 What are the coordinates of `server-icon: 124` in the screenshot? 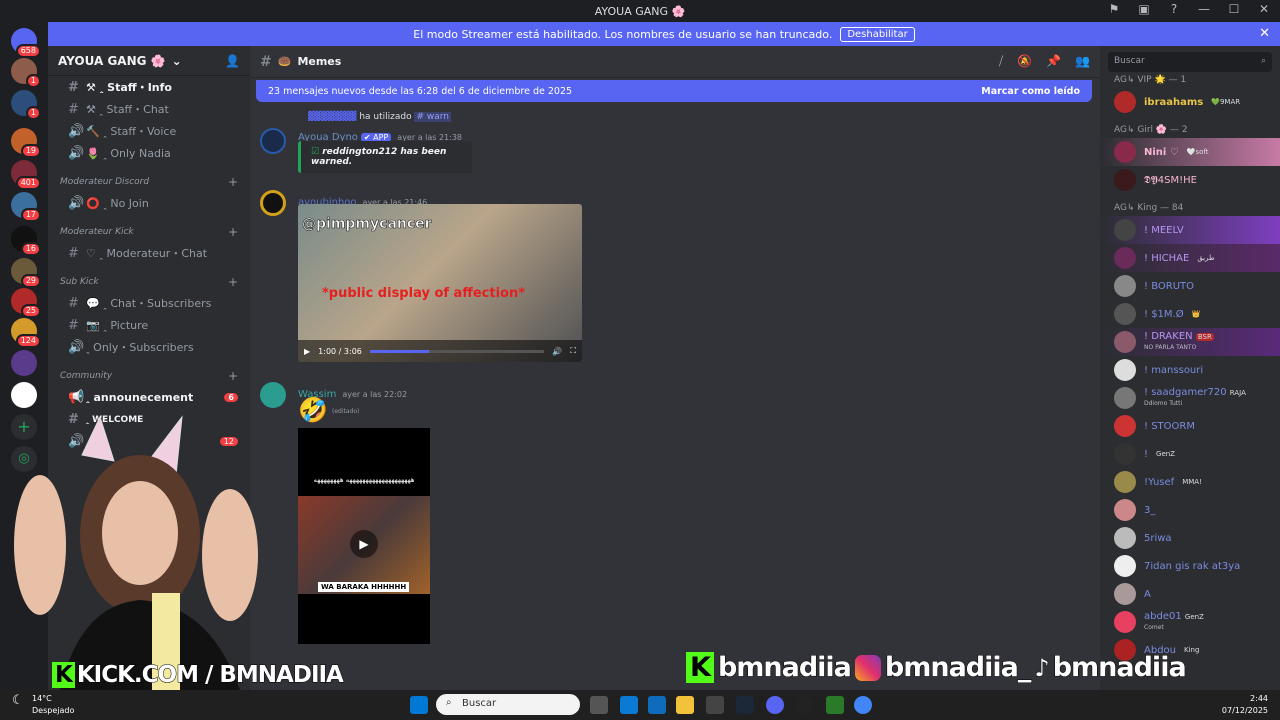 It's located at (26, 333).